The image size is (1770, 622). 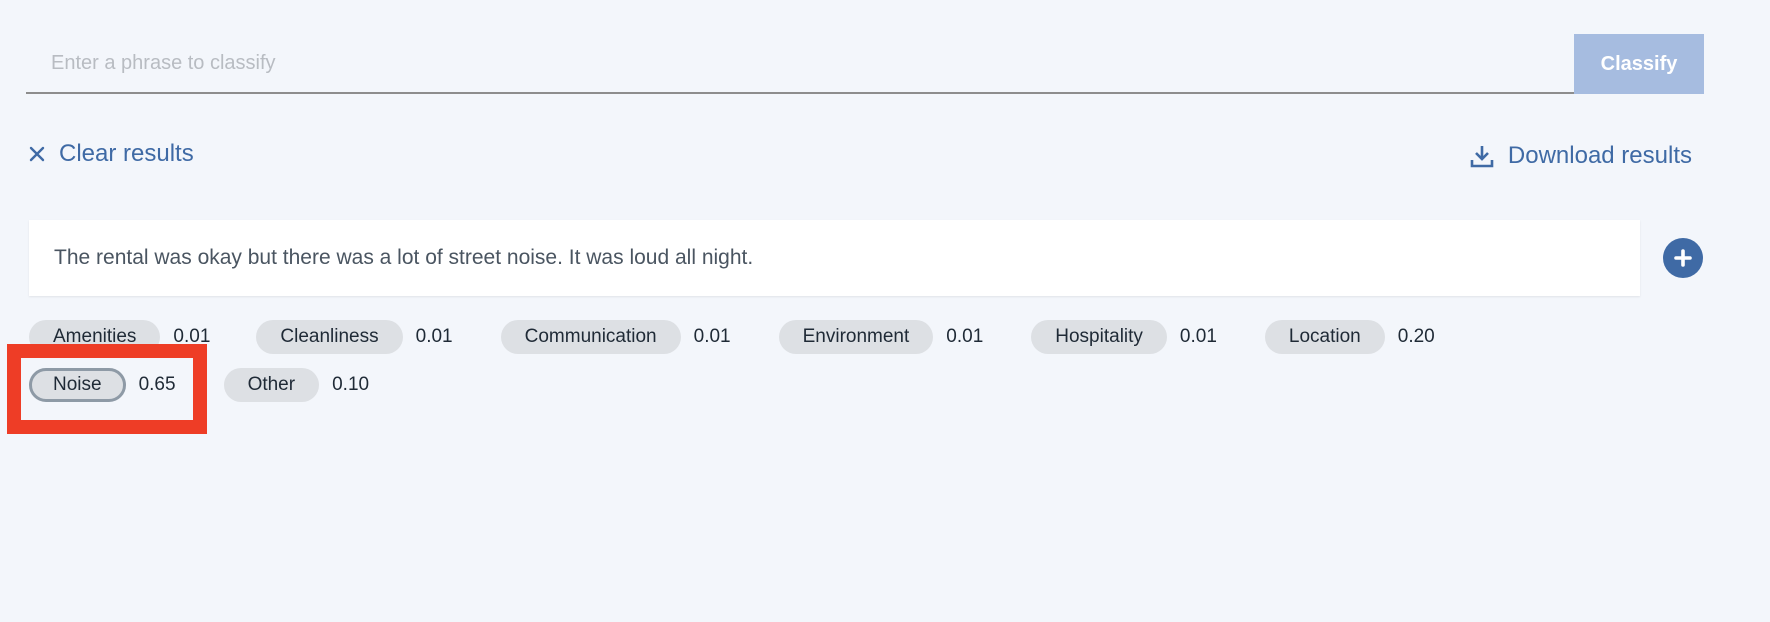 I want to click on label-score-amenities: 0.01, so click(x=192, y=336).